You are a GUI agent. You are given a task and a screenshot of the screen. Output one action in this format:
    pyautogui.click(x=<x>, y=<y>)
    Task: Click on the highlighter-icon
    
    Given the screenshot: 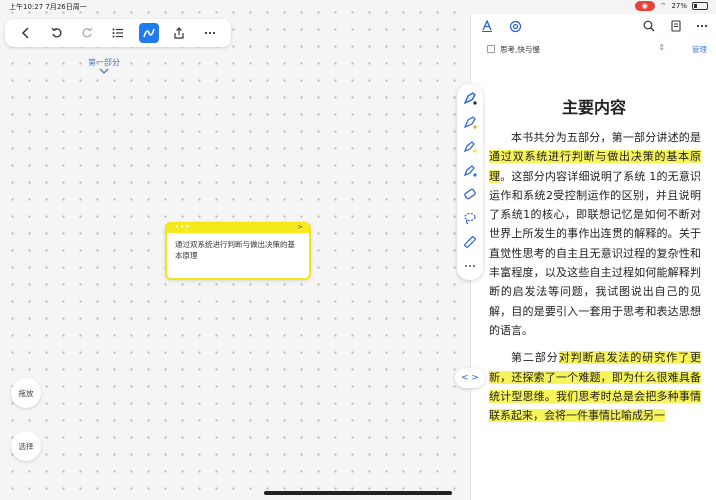 What is the action you would take?
    pyautogui.click(x=470, y=170)
    